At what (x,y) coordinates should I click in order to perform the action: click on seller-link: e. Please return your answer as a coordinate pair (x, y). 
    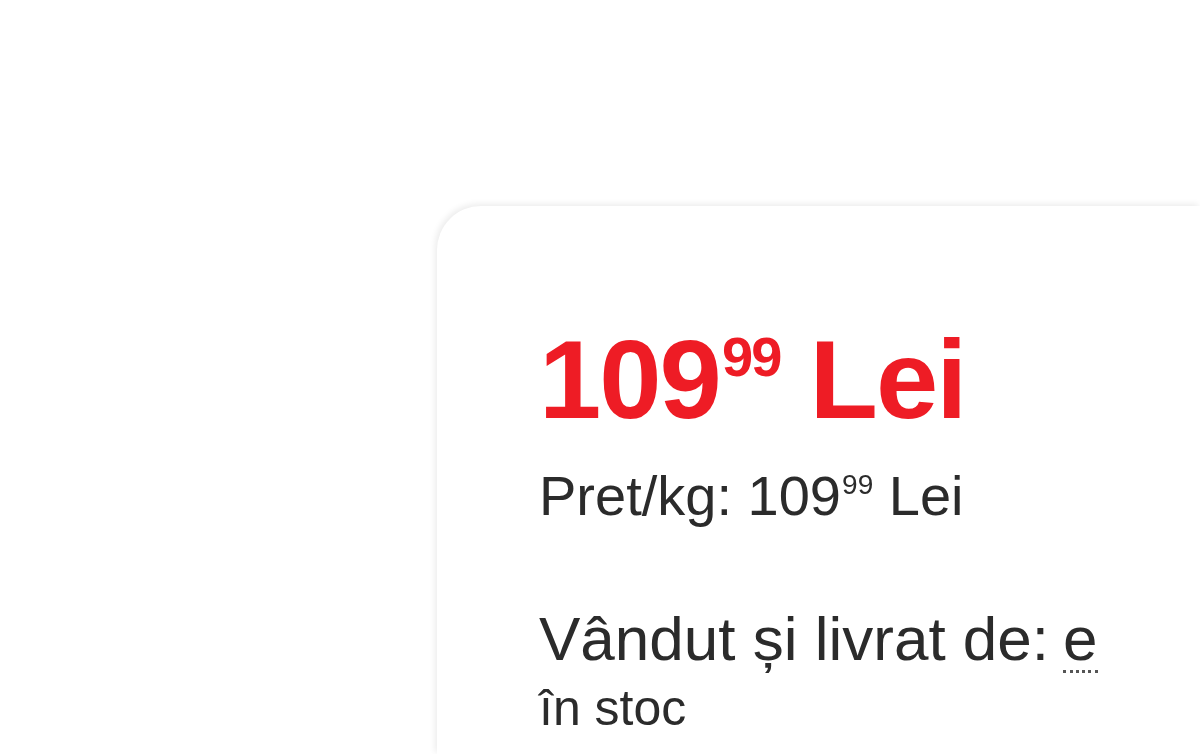
    Looking at the image, I should click on (1080, 640).